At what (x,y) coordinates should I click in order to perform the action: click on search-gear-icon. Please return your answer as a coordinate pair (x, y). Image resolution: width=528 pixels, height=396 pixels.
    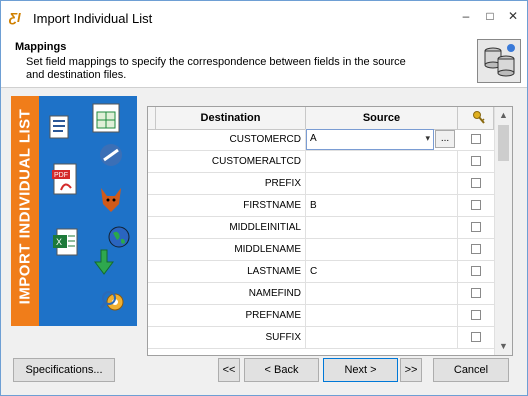
    Looking at the image, I should click on (111, 301).